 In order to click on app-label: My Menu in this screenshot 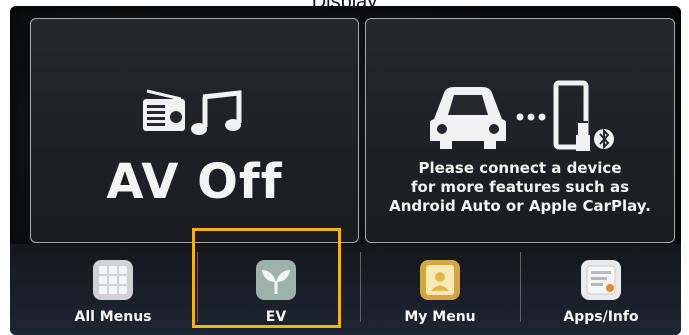, I will do `click(440, 317)`.